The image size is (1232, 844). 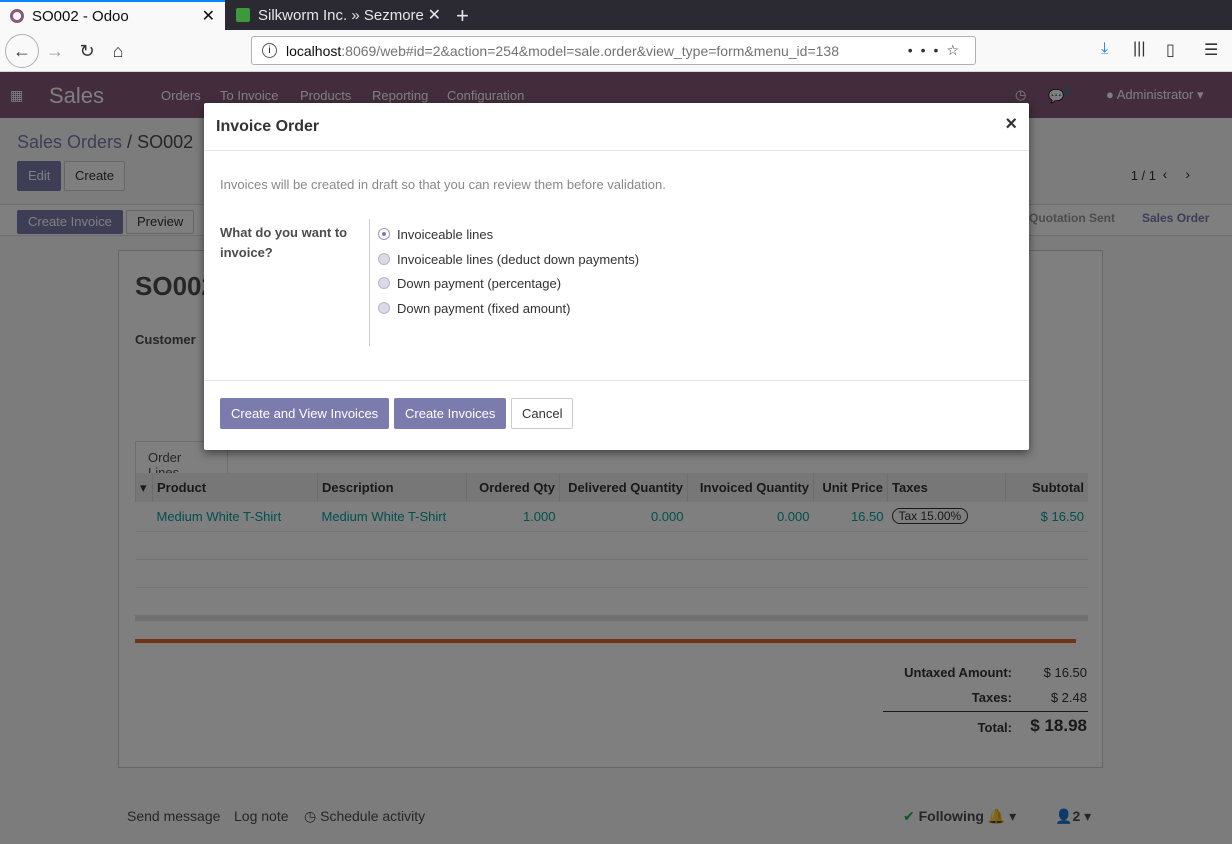 What do you see at coordinates (1139, 49) in the screenshot?
I see `library-icon: |||` at bounding box center [1139, 49].